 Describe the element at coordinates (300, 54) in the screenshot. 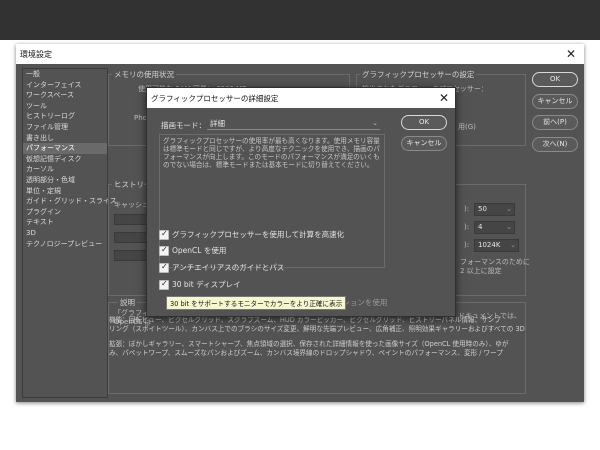

I see `preferences-titlebar: 環境設定 ✕` at that location.